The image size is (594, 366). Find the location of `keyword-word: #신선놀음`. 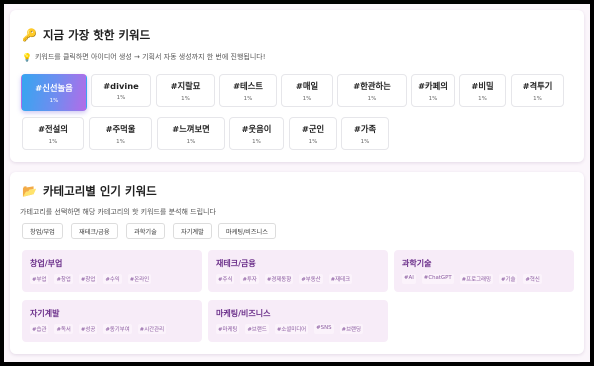

keyword-word: #신선놀음 is located at coordinates (54, 87).